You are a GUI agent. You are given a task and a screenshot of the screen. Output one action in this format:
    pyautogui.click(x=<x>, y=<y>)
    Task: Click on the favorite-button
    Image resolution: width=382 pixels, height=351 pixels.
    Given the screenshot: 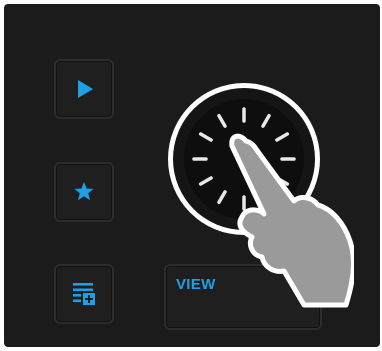 What is the action you would take?
    pyautogui.click(x=84, y=192)
    